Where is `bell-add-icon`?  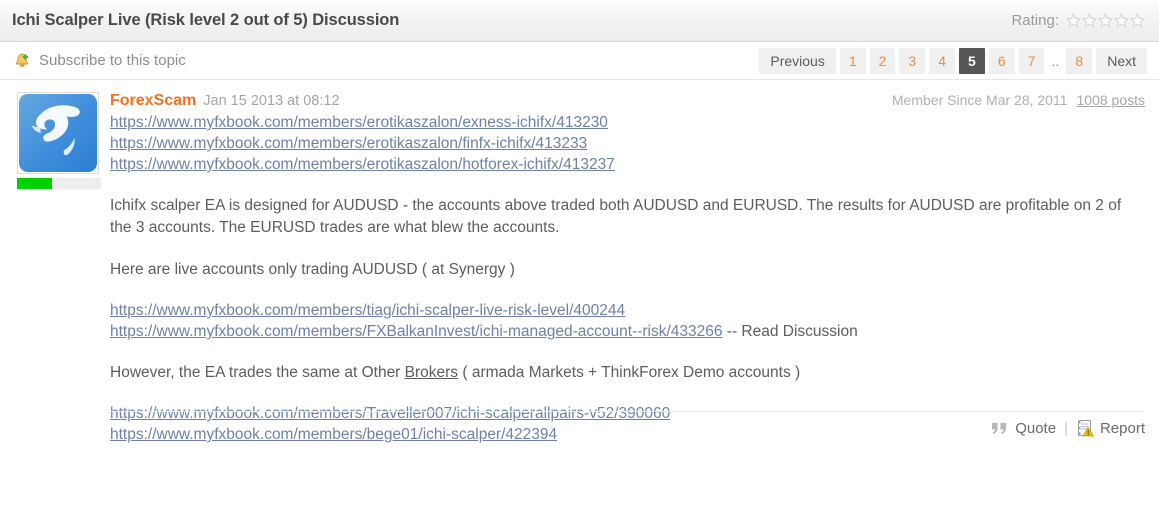
bell-add-icon is located at coordinates (22, 61).